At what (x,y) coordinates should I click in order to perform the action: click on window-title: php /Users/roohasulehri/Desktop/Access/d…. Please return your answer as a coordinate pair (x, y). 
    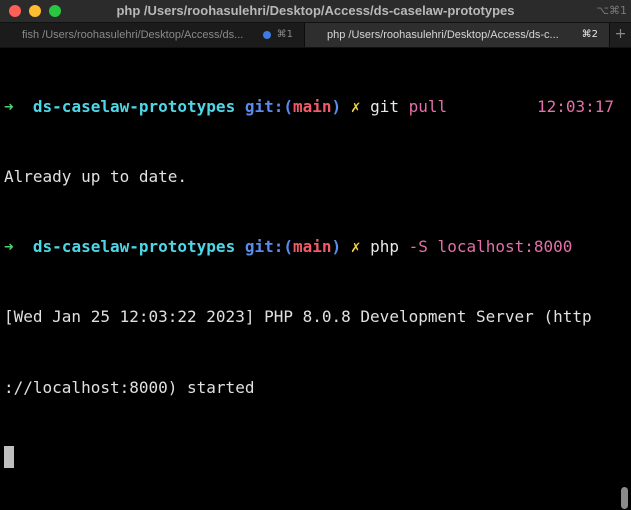
    Looking at the image, I should click on (315, 10).